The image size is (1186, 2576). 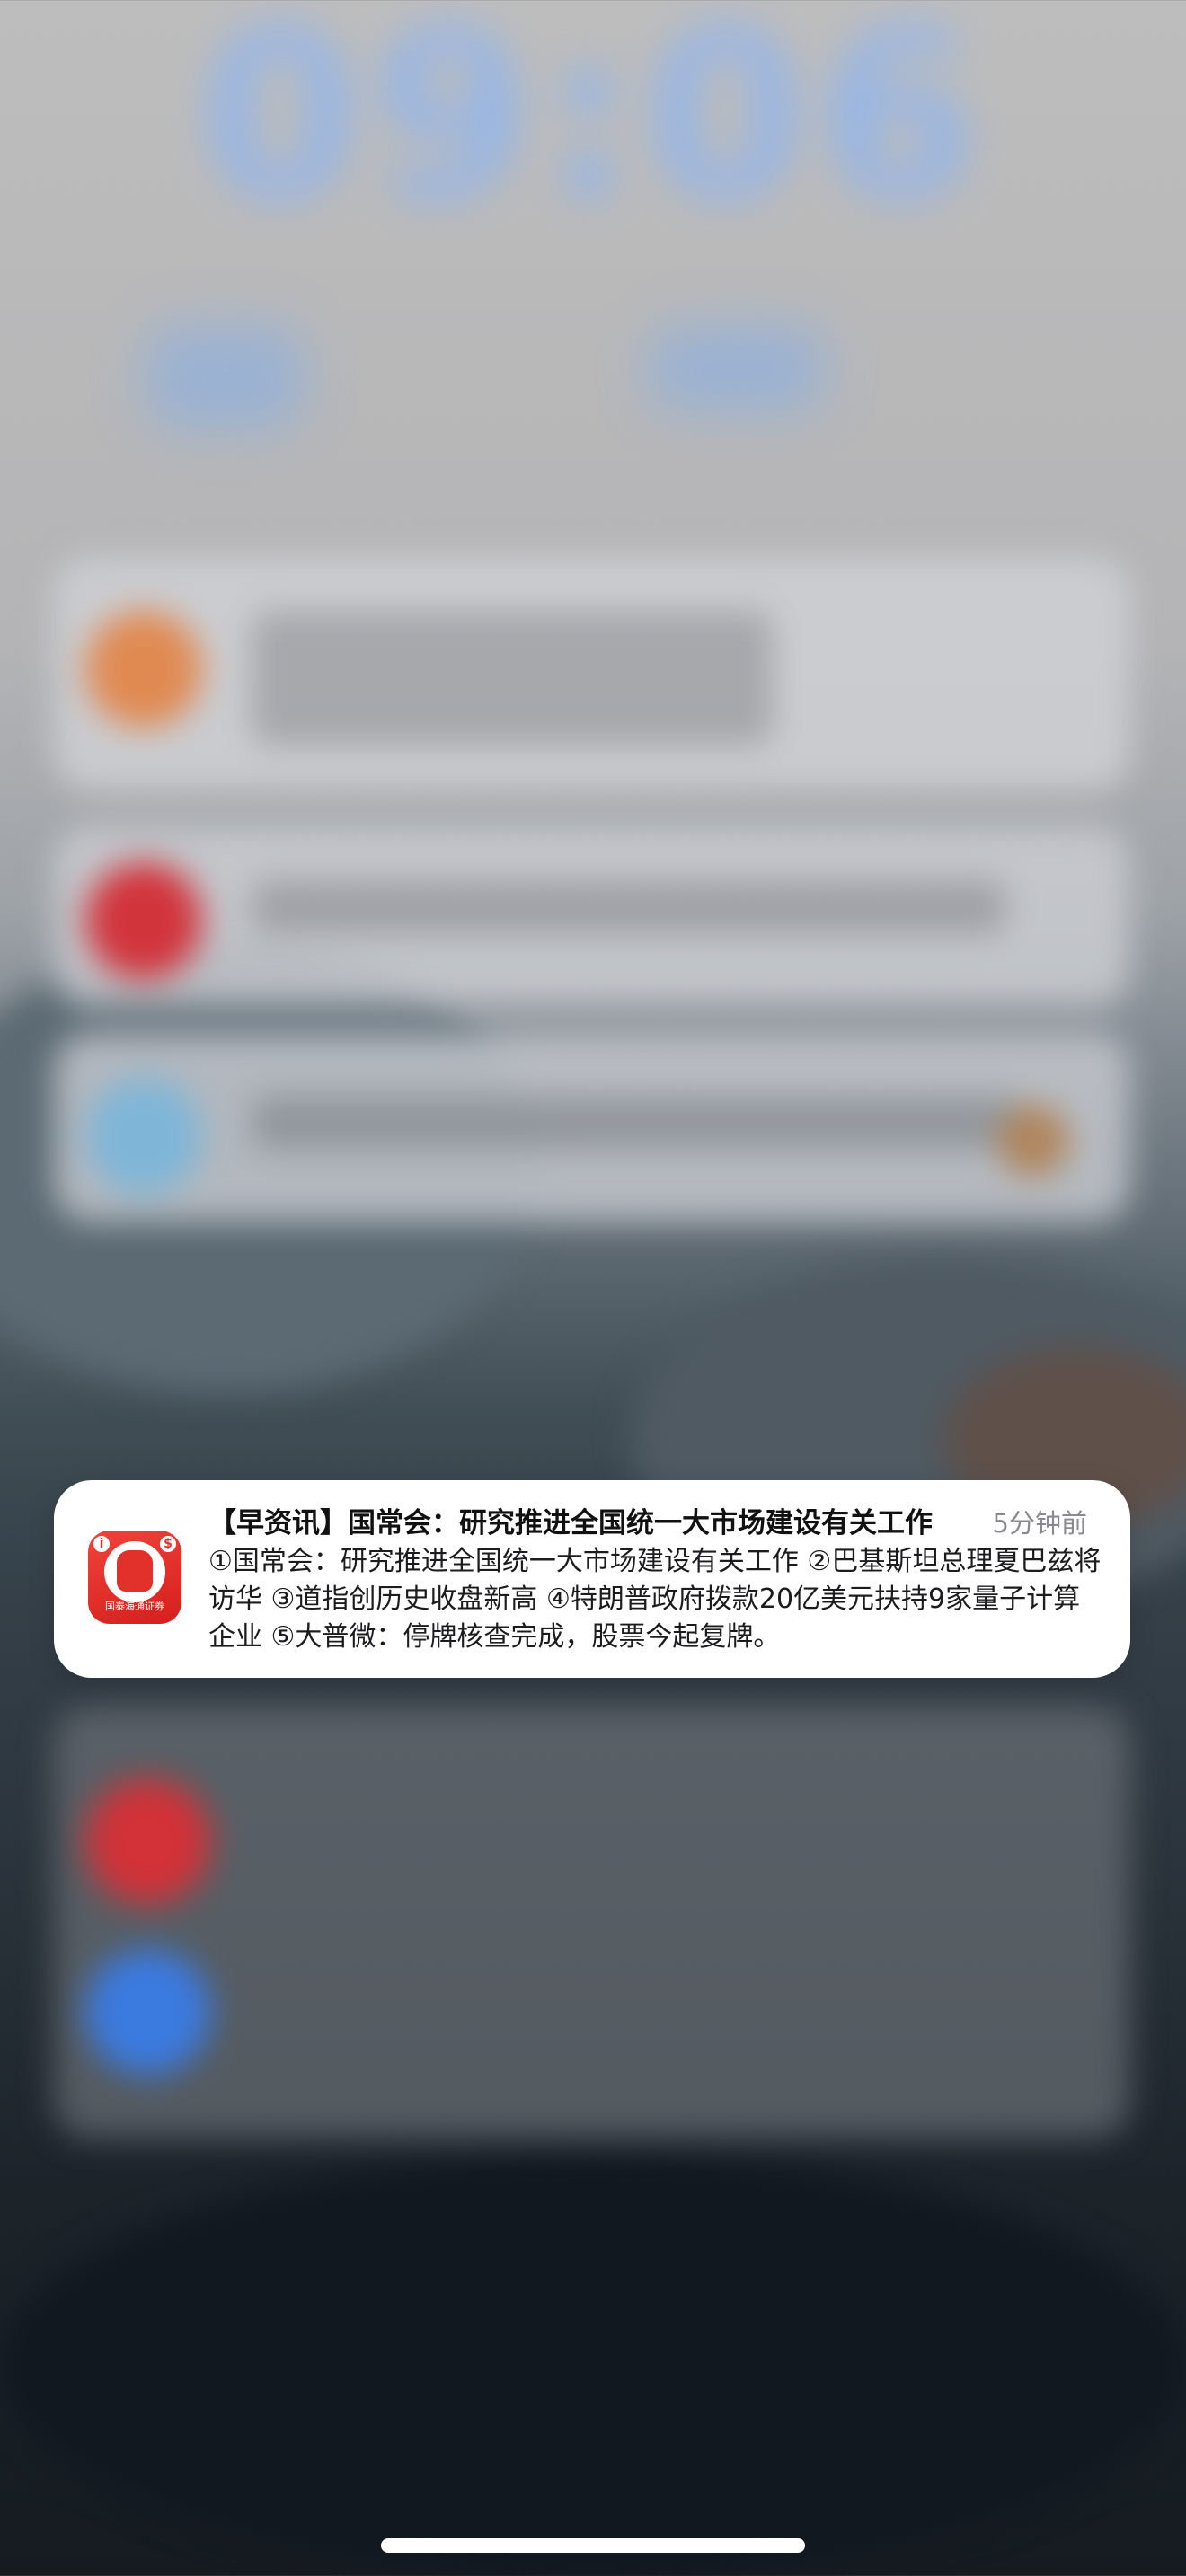 I want to click on securities-app-icon: i $ 国泰海通证券, so click(x=134, y=1577).